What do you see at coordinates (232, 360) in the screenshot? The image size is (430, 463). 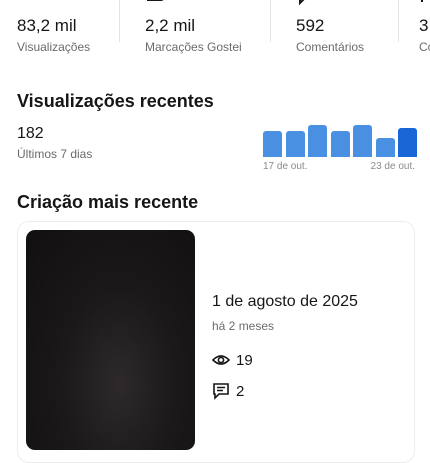 I see `creation-views: 19` at bounding box center [232, 360].